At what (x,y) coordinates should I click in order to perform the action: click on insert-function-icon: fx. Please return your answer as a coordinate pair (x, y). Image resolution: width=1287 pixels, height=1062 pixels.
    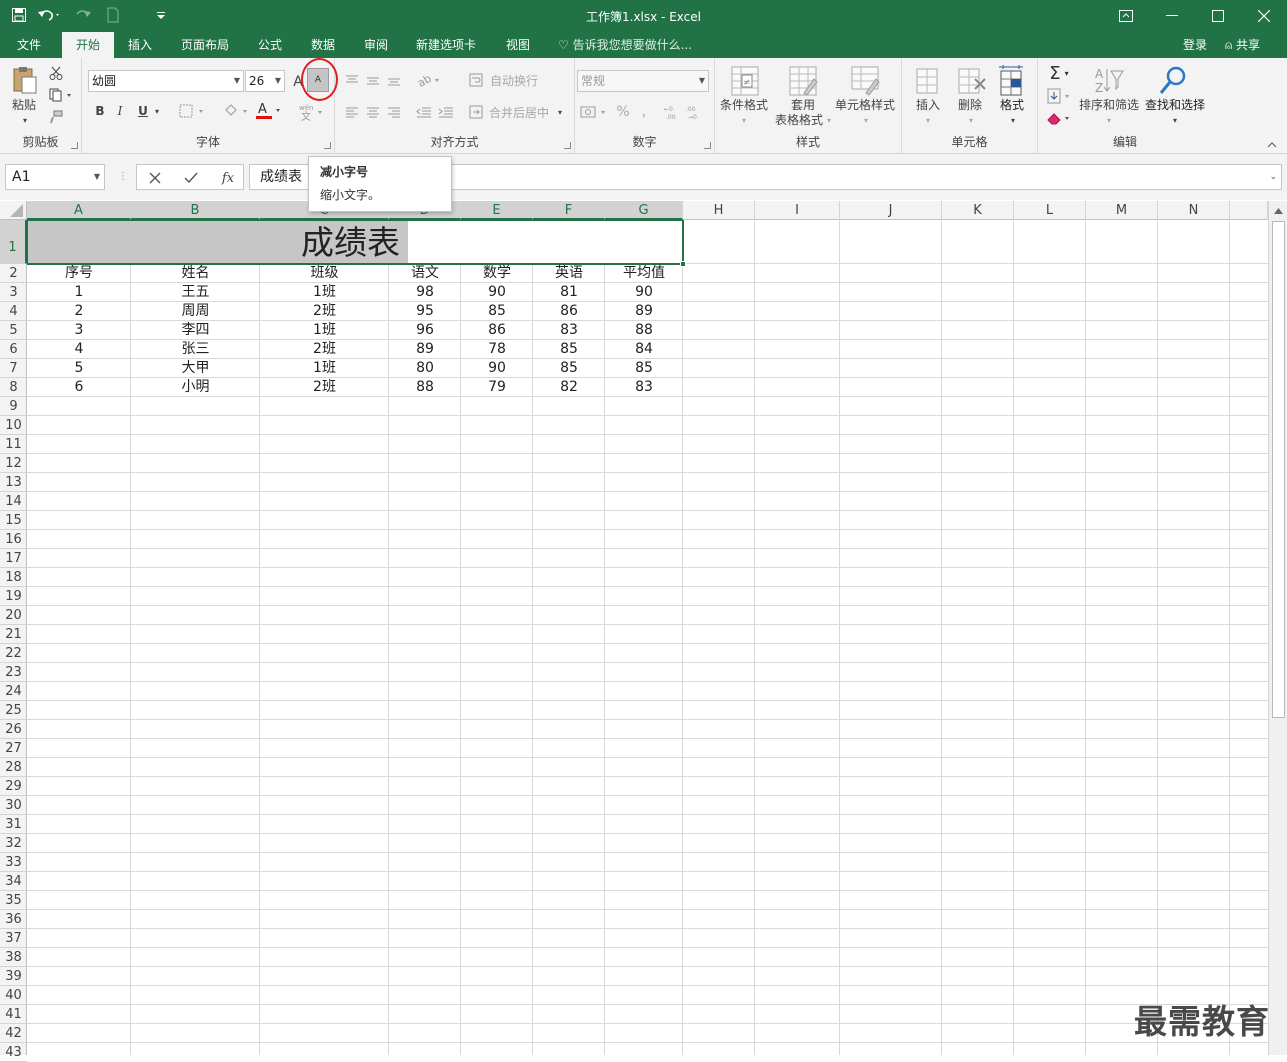
    Looking at the image, I should click on (228, 178).